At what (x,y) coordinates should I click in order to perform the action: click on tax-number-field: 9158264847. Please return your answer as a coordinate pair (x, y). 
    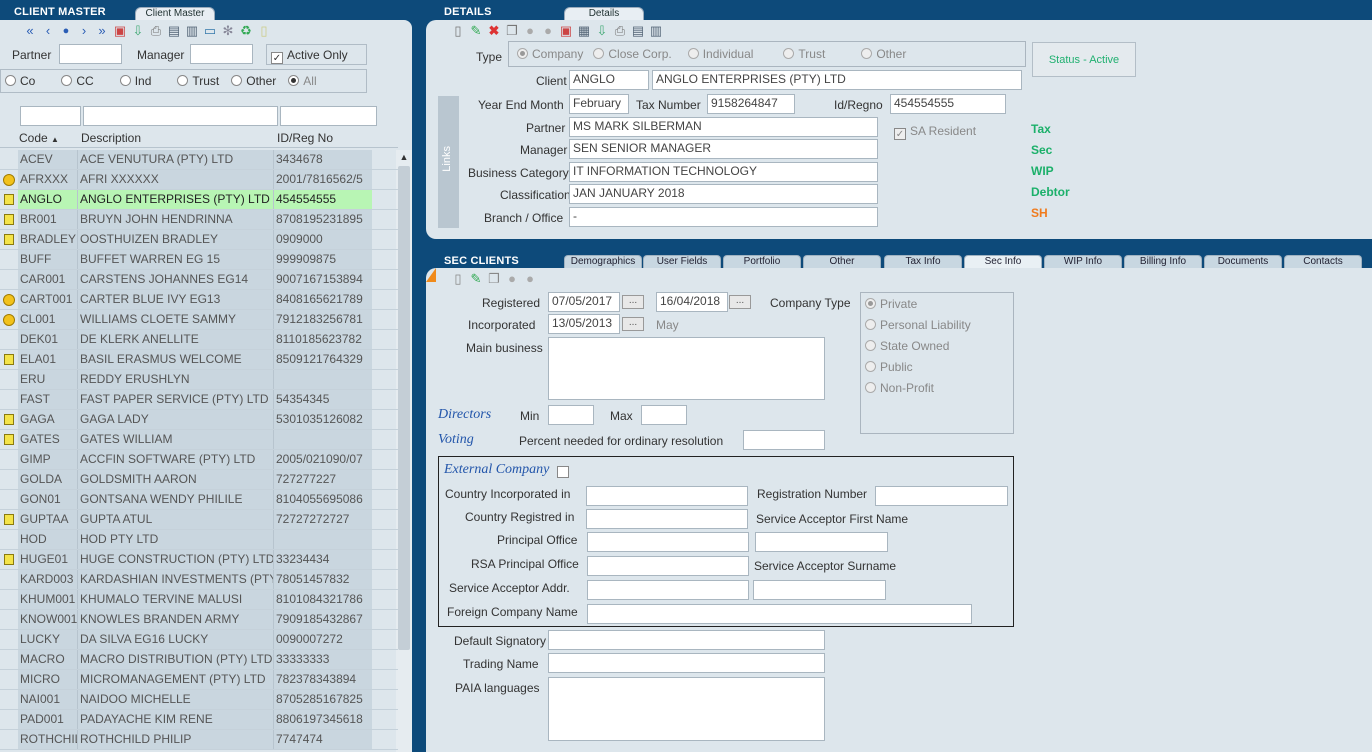
    Looking at the image, I should click on (751, 104).